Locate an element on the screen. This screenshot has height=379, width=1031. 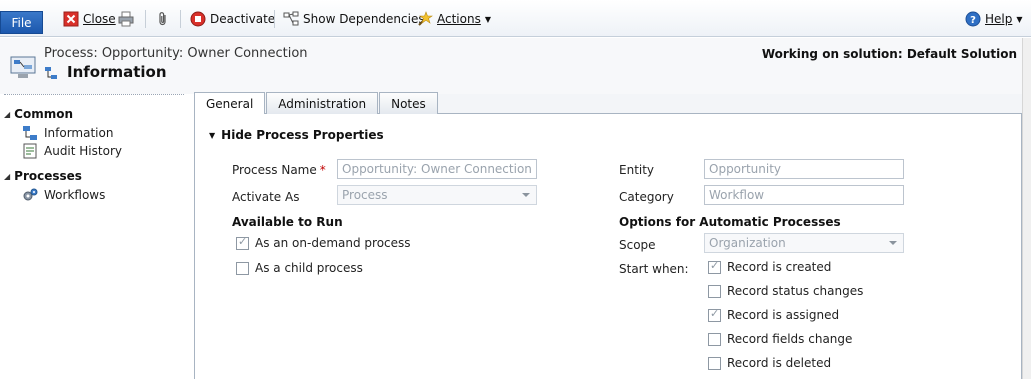
section-title: Hide Process Properties is located at coordinates (302, 135).